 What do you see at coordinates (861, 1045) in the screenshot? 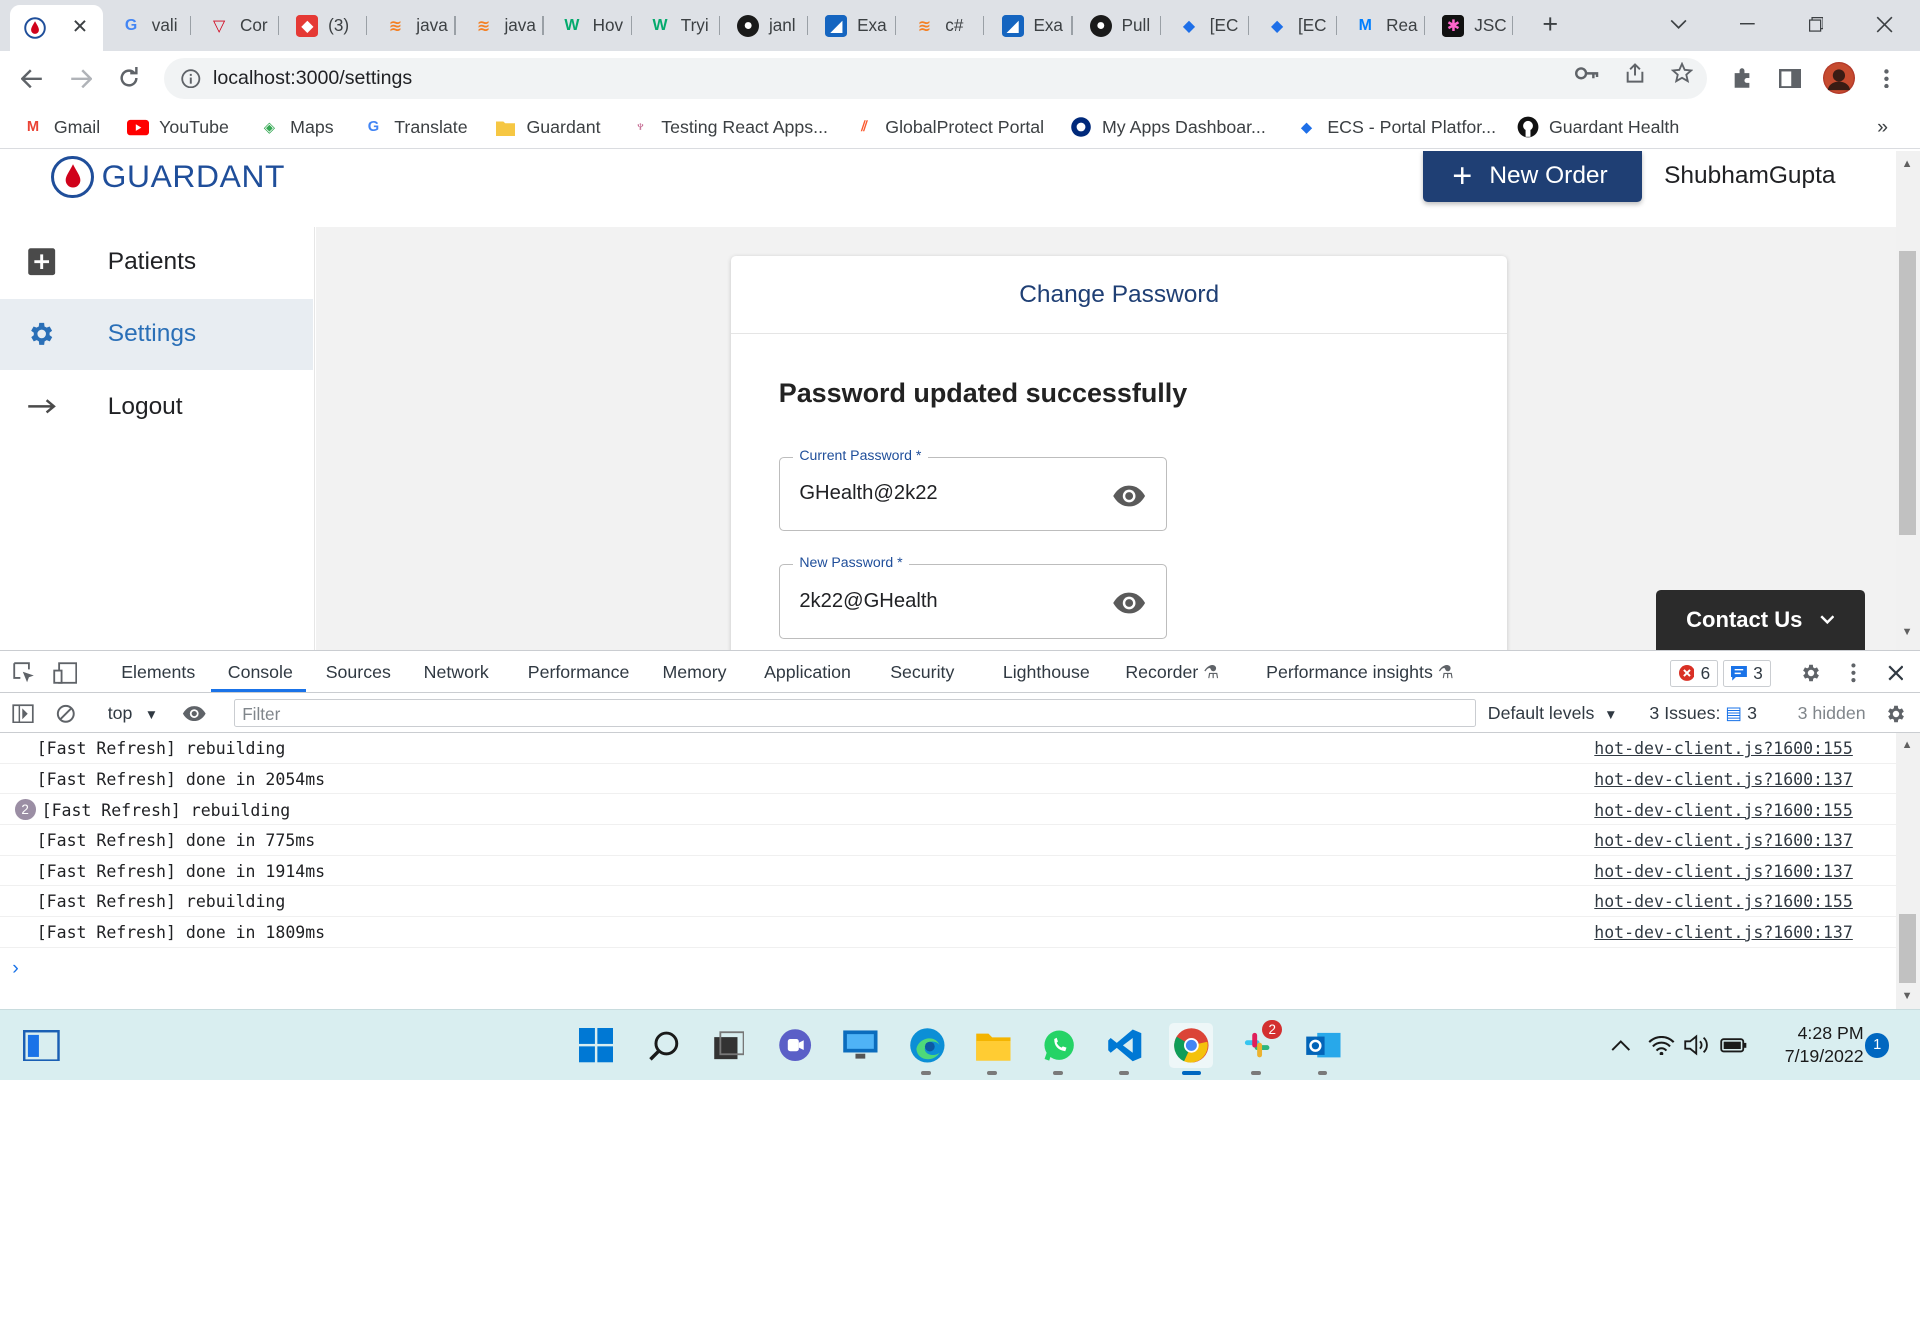
I see `remote-desktop-icon` at bounding box center [861, 1045].